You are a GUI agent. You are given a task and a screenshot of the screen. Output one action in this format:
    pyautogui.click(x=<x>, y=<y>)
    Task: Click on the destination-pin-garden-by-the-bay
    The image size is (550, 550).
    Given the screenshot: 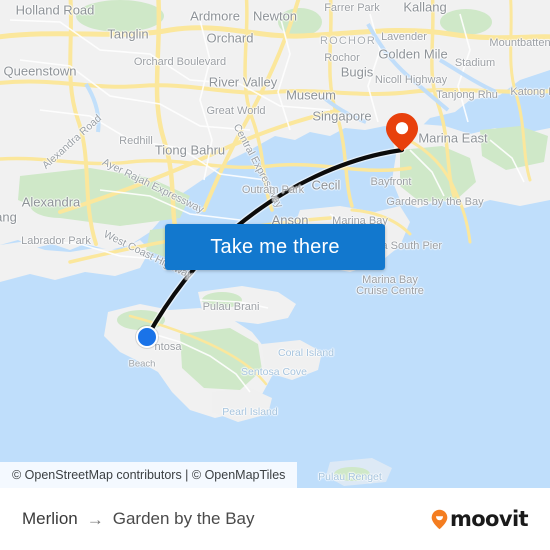 What is the action you would take?
    pyautogui.click(x=402, y=132)
    